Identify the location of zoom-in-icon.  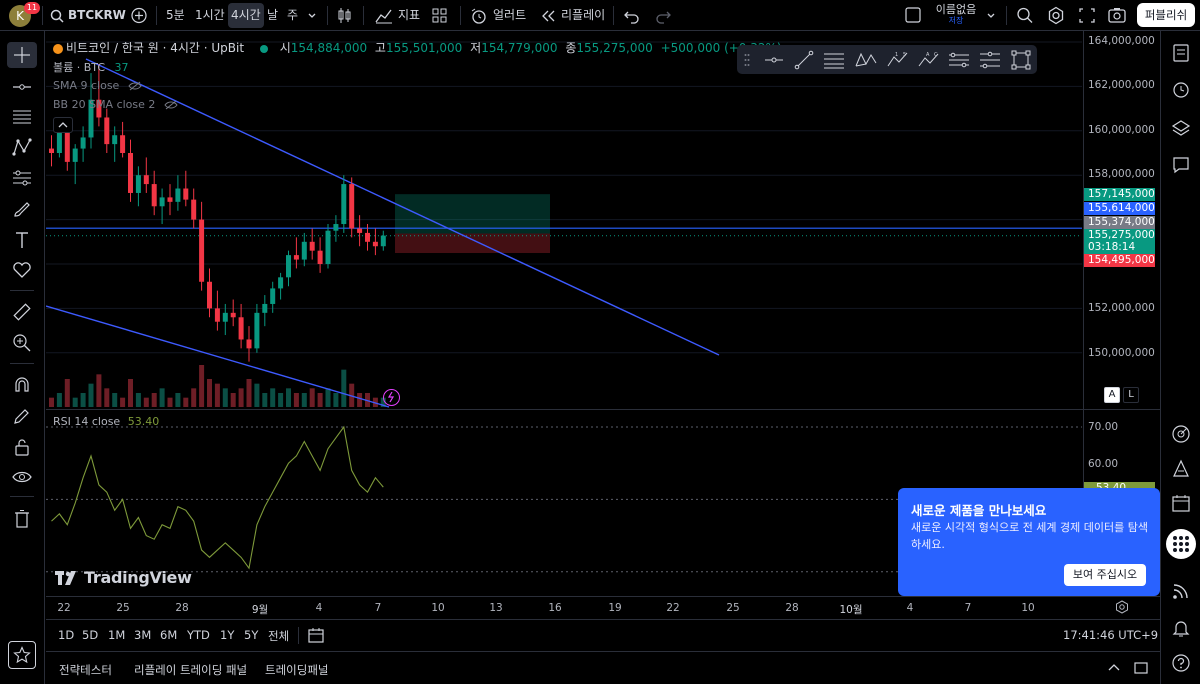
(22, 343).